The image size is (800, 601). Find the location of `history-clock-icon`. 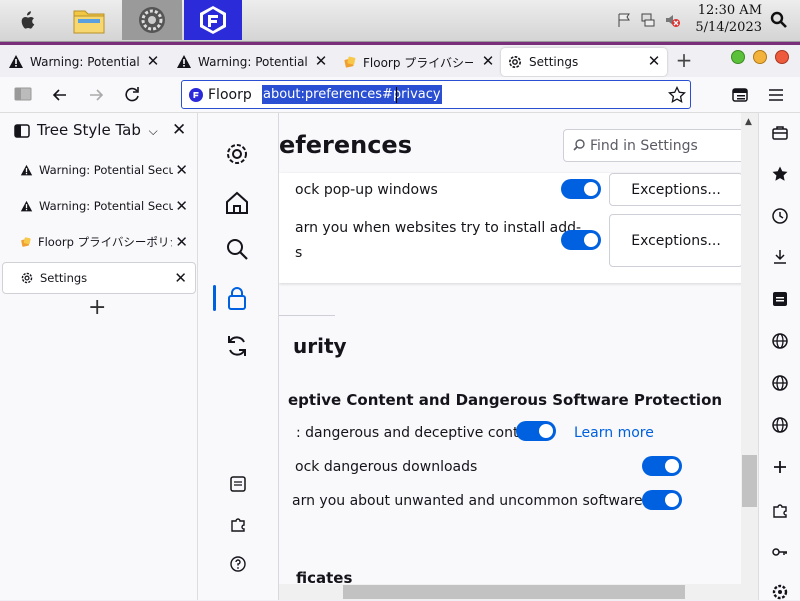

history-clock-icon is located at coordinates (780, 216).